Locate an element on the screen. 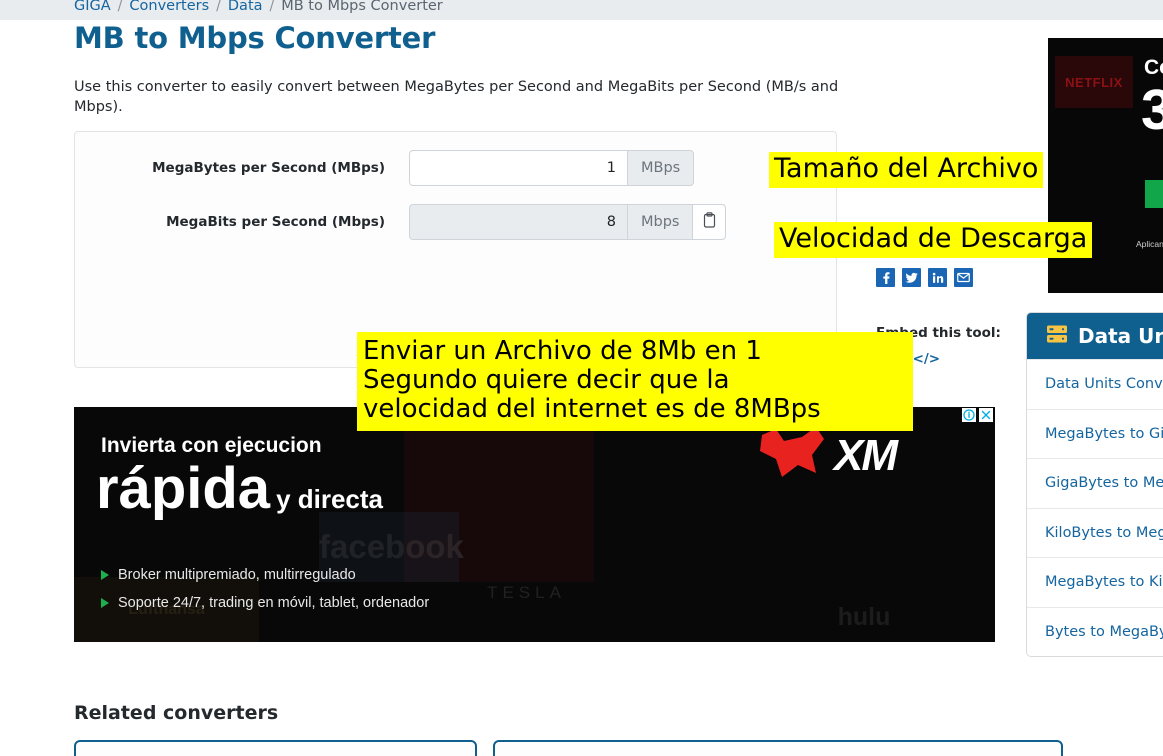 Image resolution: width=1163 pixels, height=756 pixels. converter-row-mbps-in: MegaBytes per Second (MBps) MBps is located at coordinates (456, 168).